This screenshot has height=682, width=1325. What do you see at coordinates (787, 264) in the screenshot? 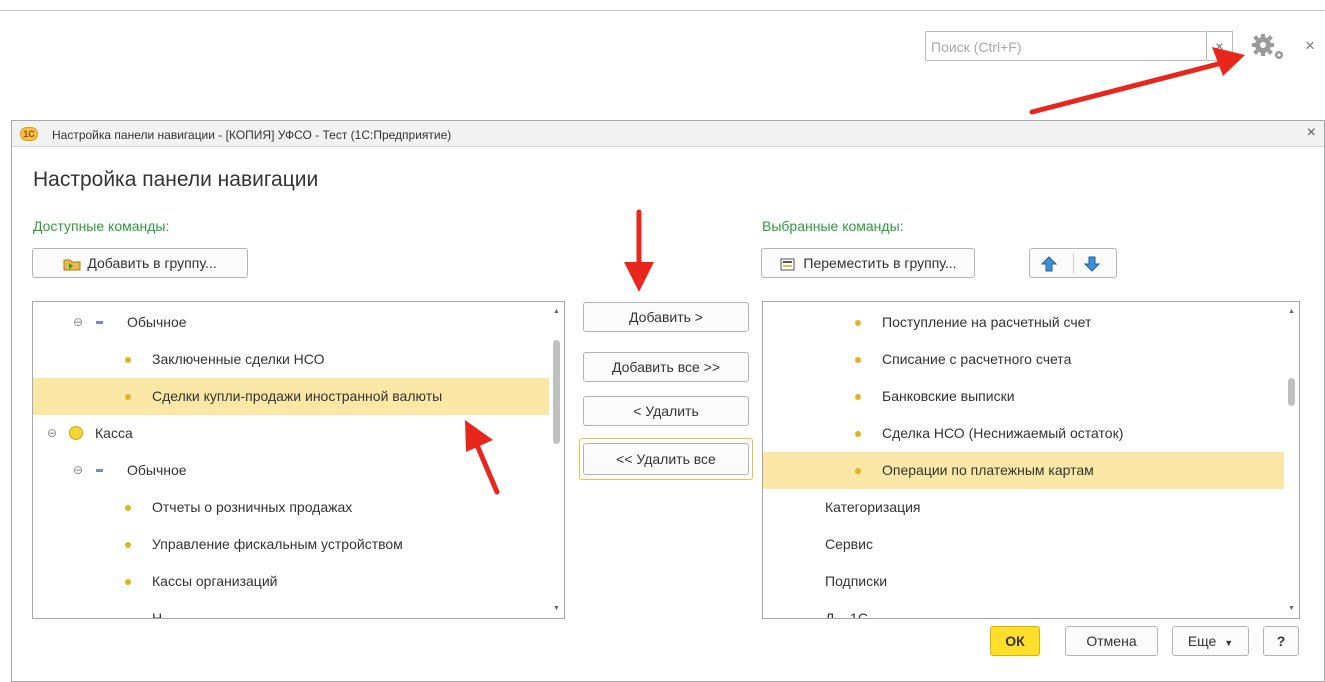
I see `move-folder-icon` at bounding box center [787, 264].